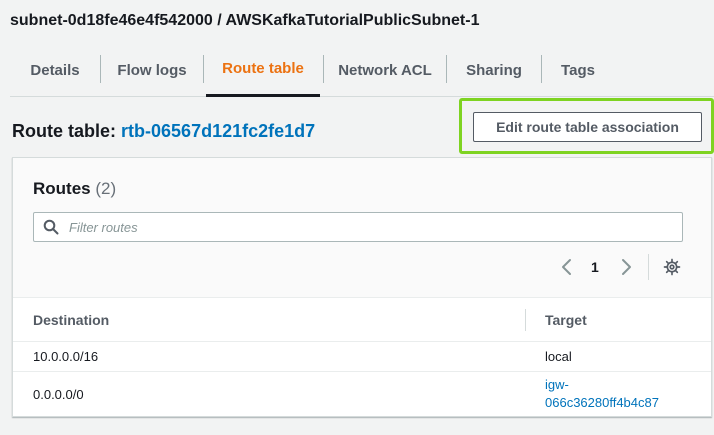  I want to click on route-target-link: igw- 066c36280ff4b4c87, so click(602, 394).